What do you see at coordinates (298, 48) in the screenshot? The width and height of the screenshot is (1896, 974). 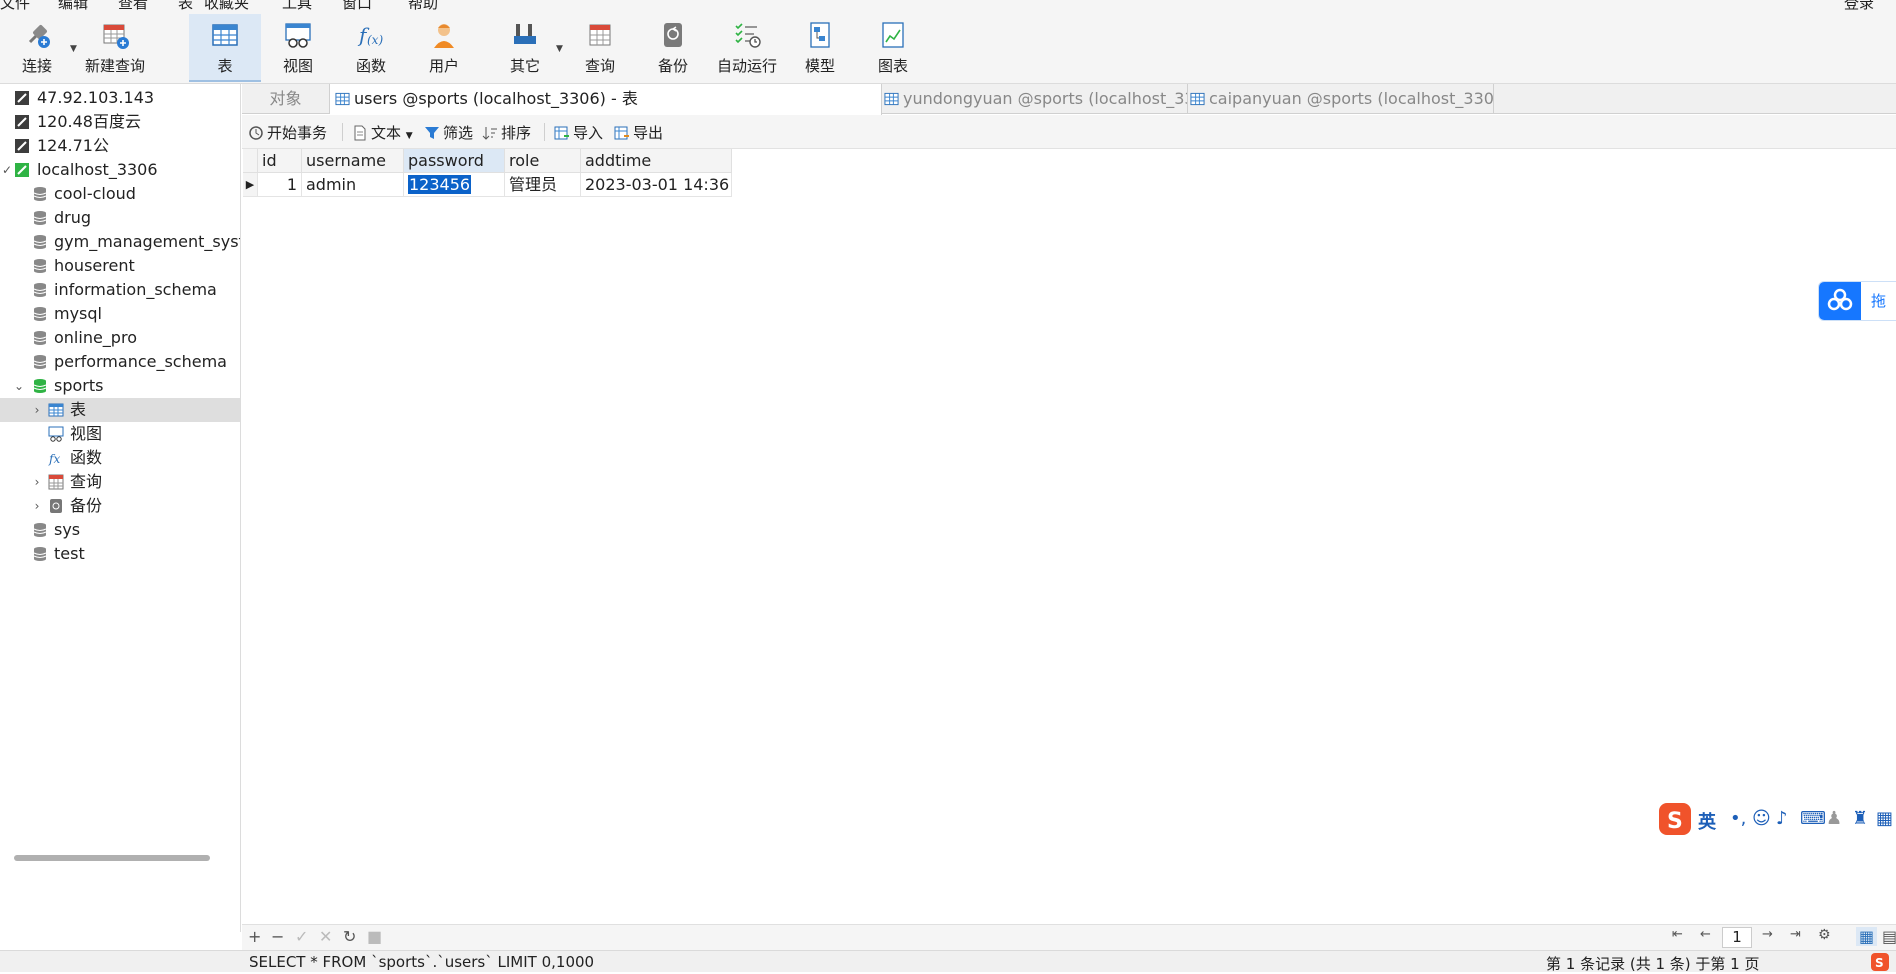 I see `view-button: 视图` at bounding box center [298, 48].